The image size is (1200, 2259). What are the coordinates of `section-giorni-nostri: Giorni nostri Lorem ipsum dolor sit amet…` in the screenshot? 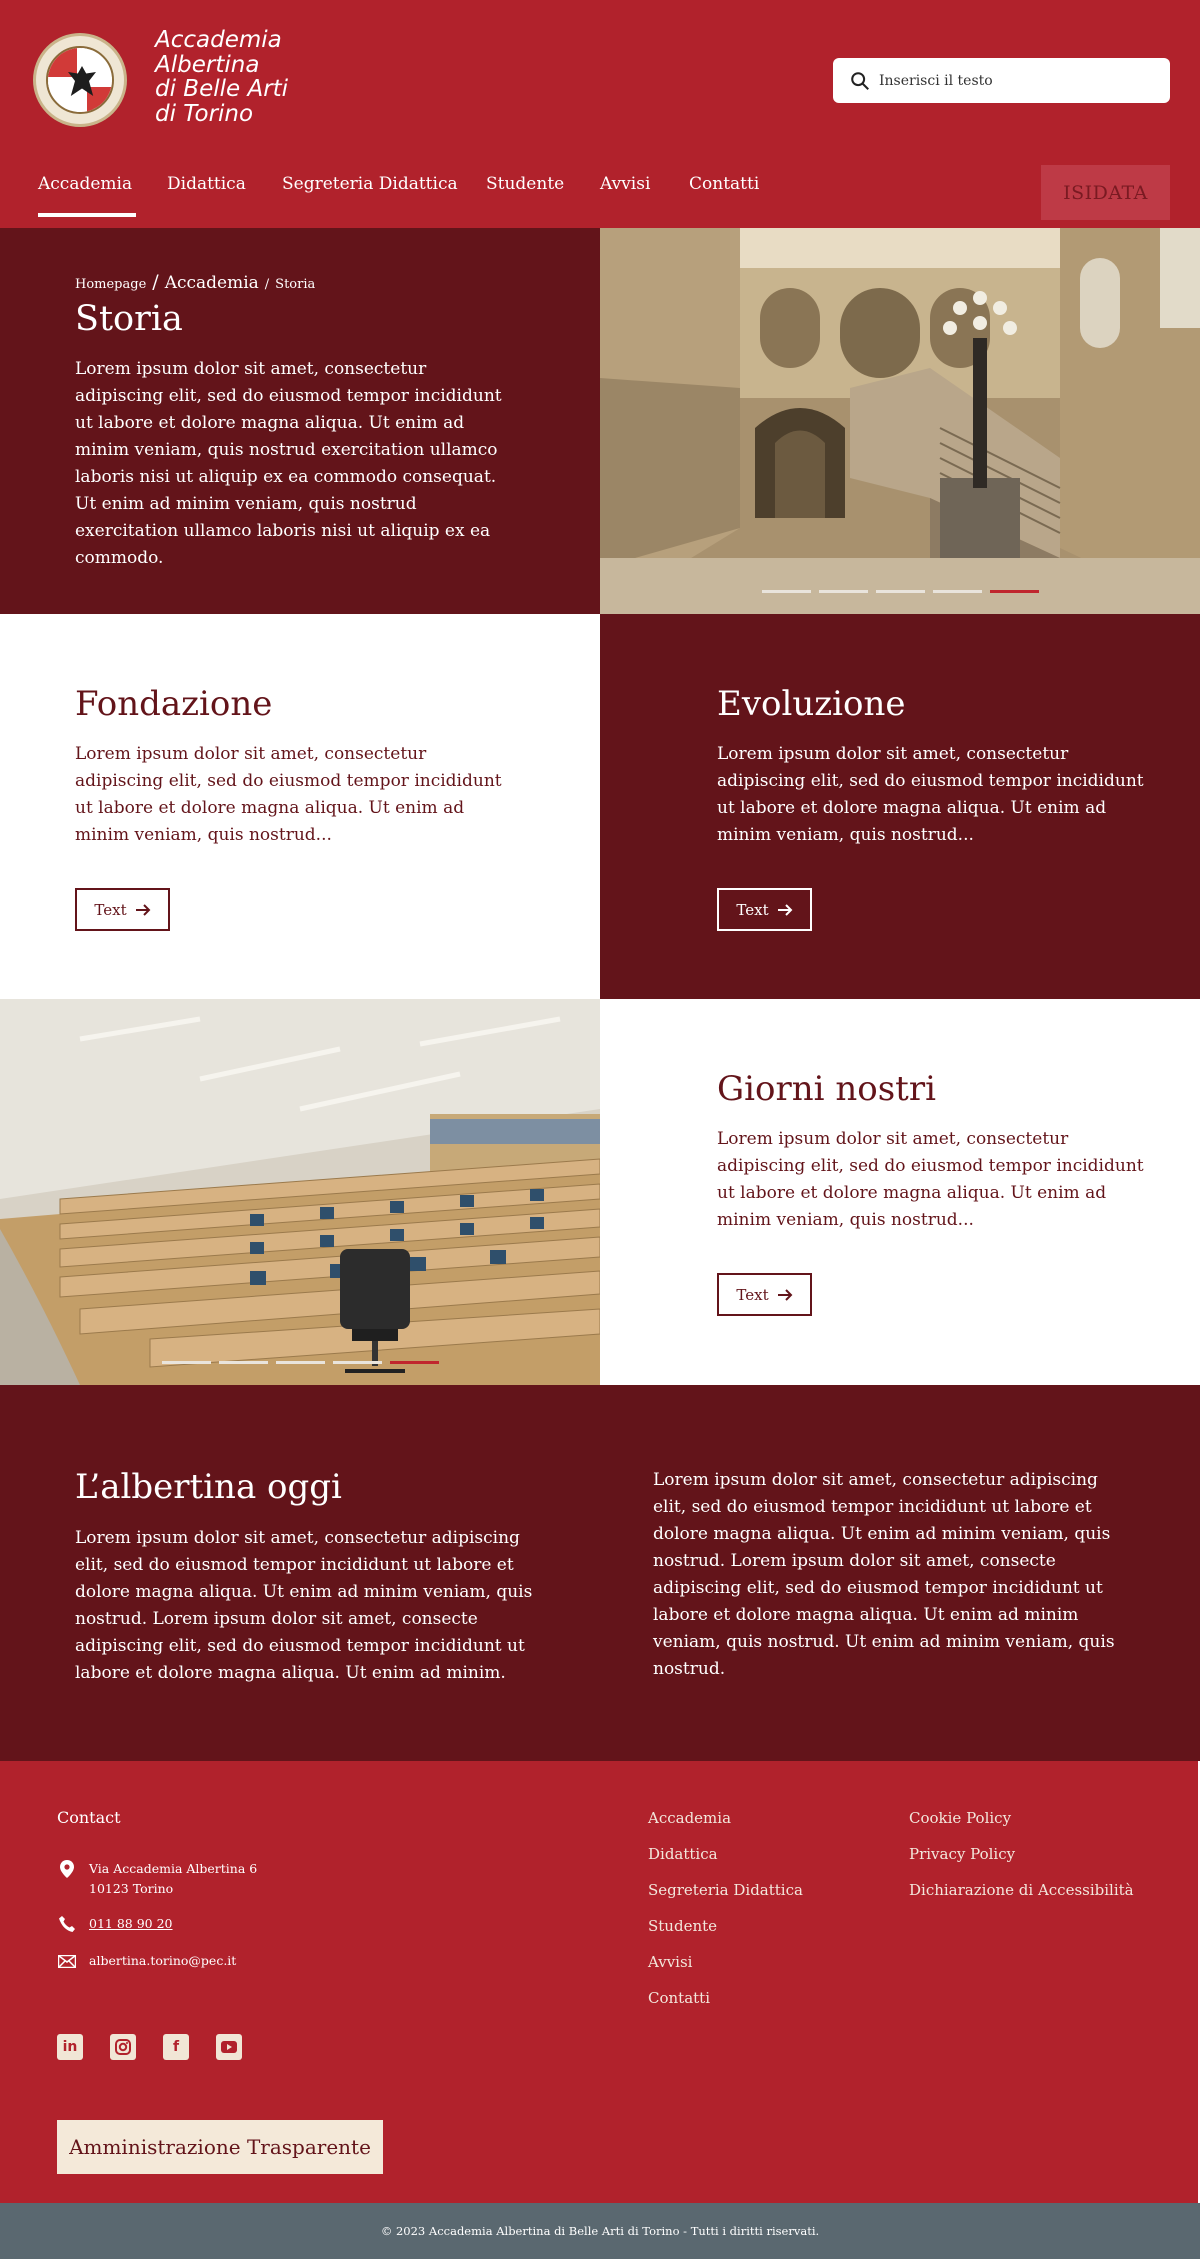 It's located at (900, 1192).